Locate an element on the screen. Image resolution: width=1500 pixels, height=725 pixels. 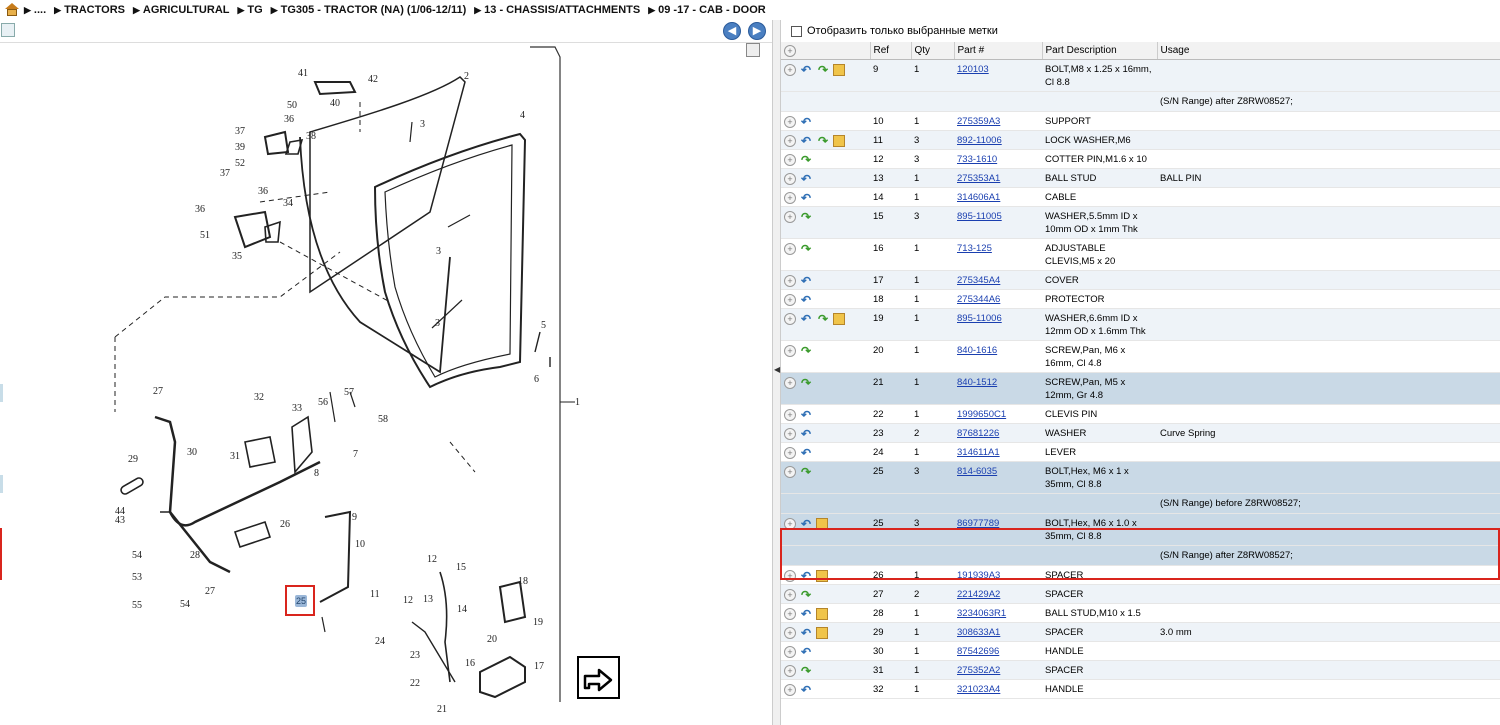
header-qty: Qty is located at coordinates (933, 51).